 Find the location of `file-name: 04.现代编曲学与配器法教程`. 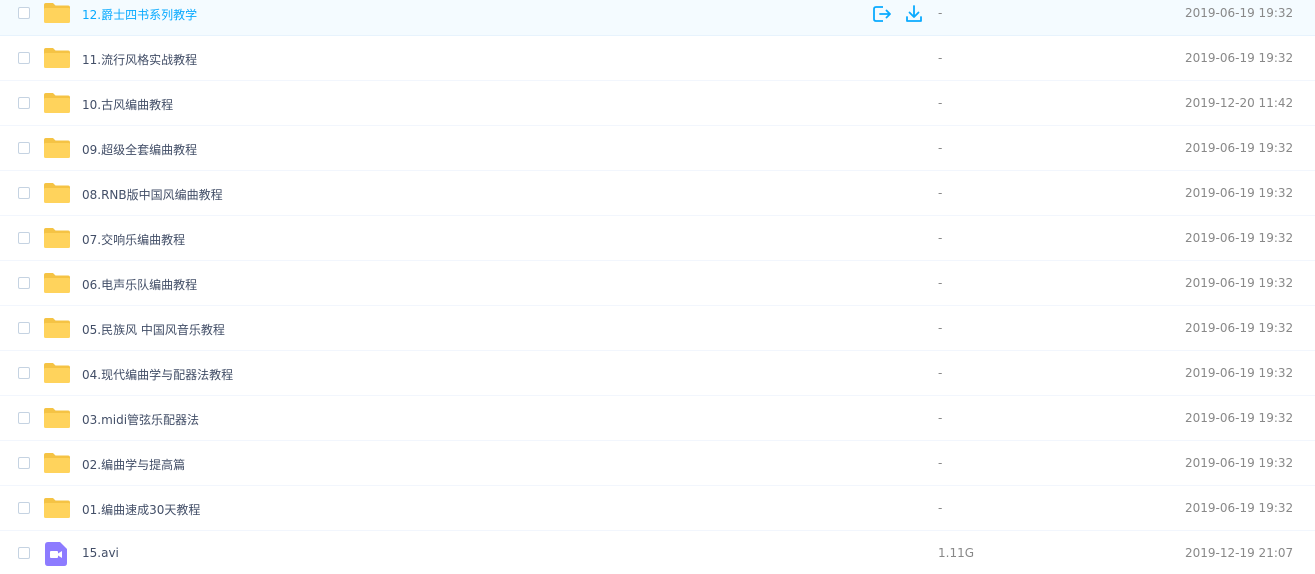

file-name: 04.现代编曲学与配器法教程 is located at coordinates (157, 374).